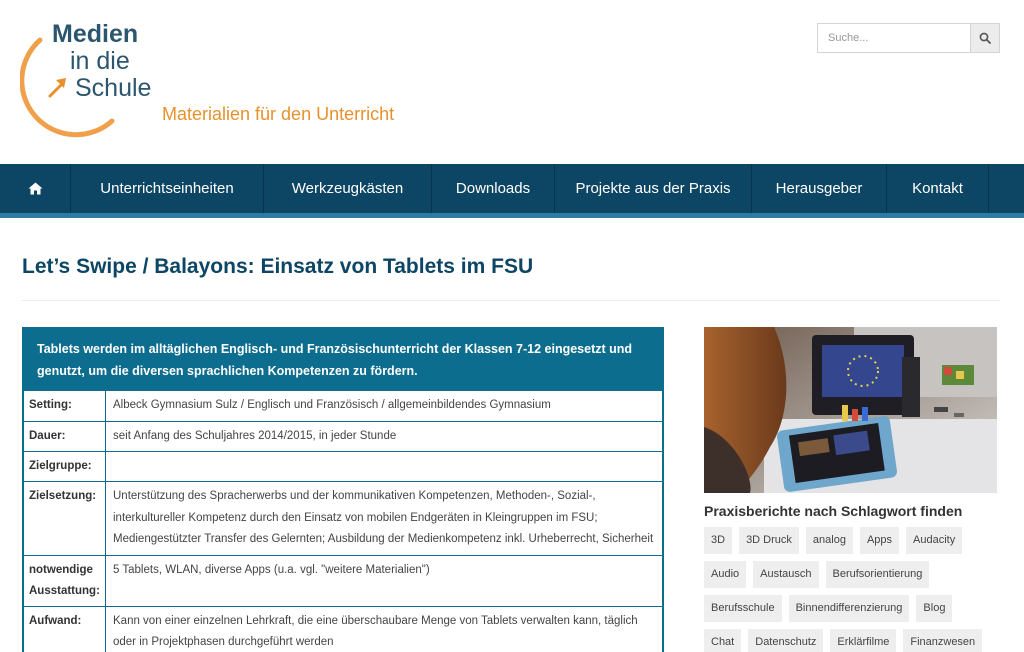  What do you see at coordinates (723, 640) in the screenshot?
I see `tag-chat: Chat` at bounding box center [723, 640].